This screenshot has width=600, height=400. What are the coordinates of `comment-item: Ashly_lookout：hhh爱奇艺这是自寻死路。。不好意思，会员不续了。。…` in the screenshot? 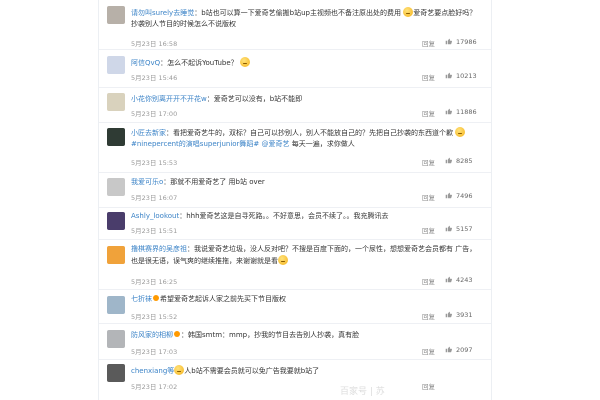 It's located at (295, 224).